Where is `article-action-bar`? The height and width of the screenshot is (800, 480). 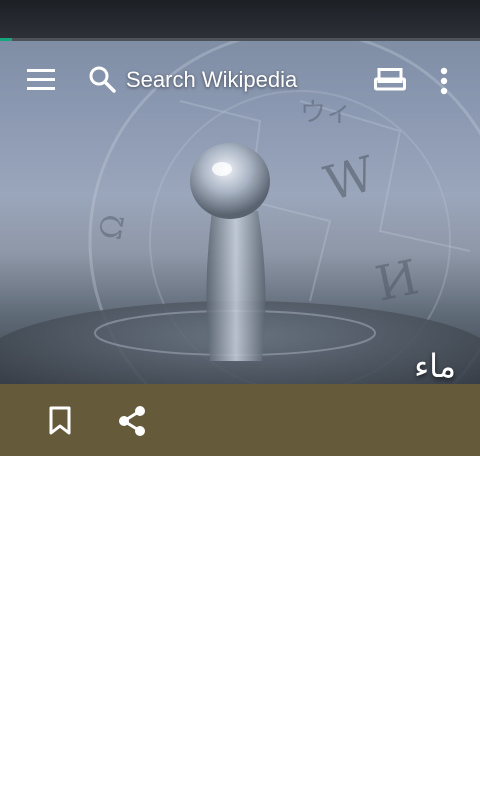
article-action-bar is located at coordinates (240, 420).